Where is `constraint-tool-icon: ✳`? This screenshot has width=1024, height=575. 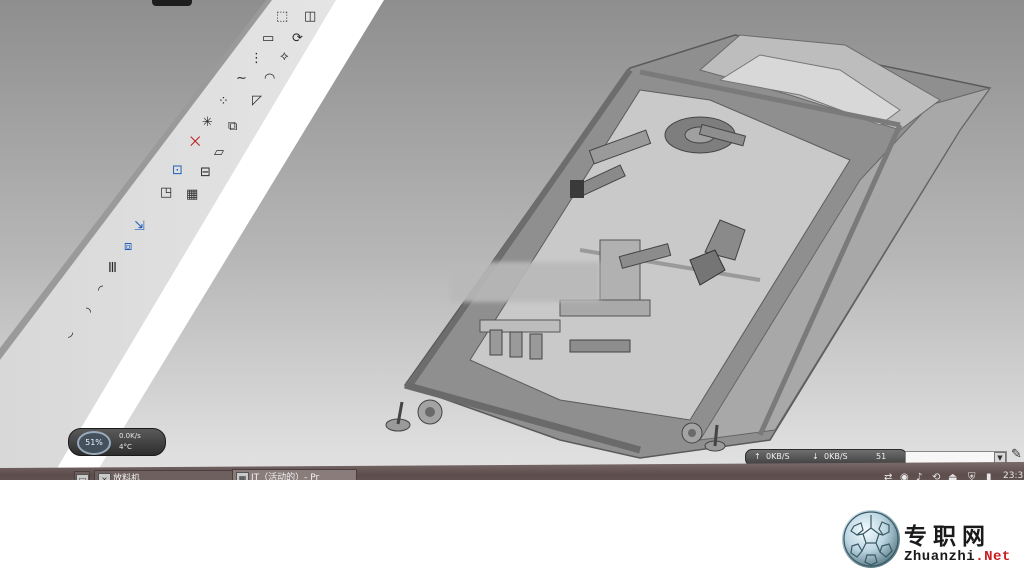
constraint-tool-icon: ✳ is located at coordinates (207, 123).